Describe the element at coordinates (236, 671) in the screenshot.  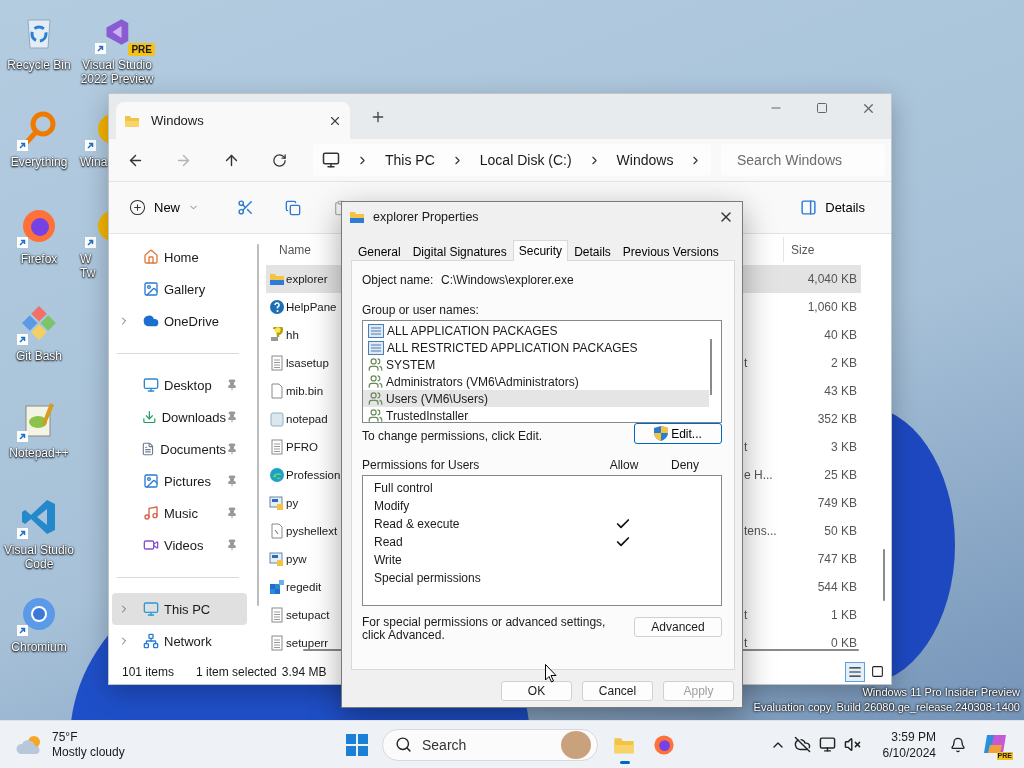
I see `selection-count: 1 item selected` at that location.